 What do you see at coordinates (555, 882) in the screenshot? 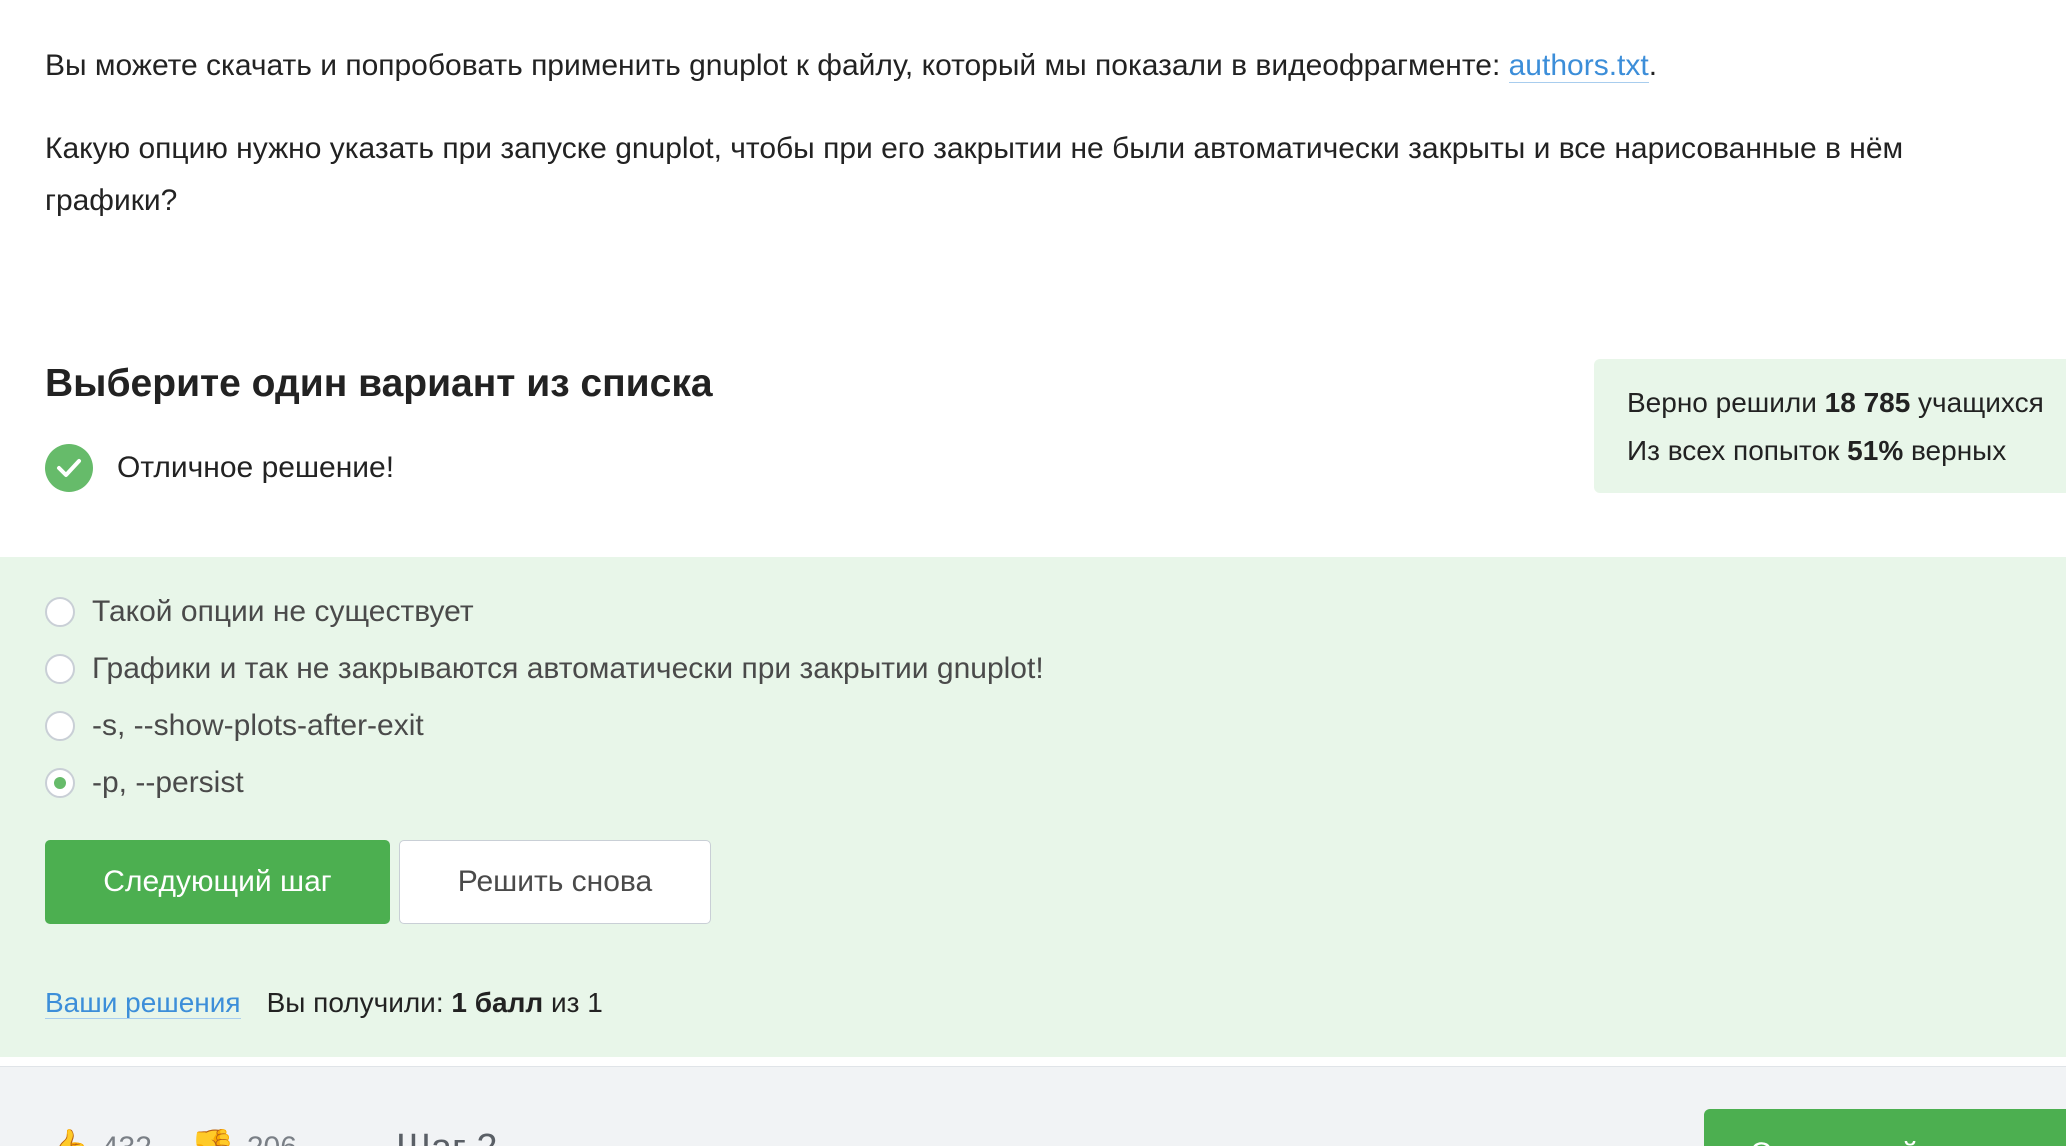
I see `solve-again-button: Решить снова` at bounding box center [555, 882].